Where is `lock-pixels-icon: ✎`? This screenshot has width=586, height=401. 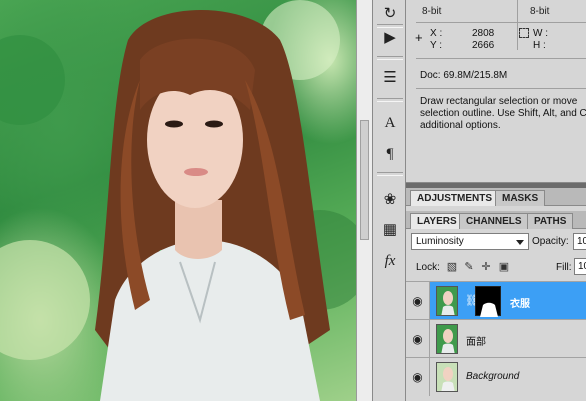 lock-pixels-icon: ✎ is located at coordinates (469, 266).